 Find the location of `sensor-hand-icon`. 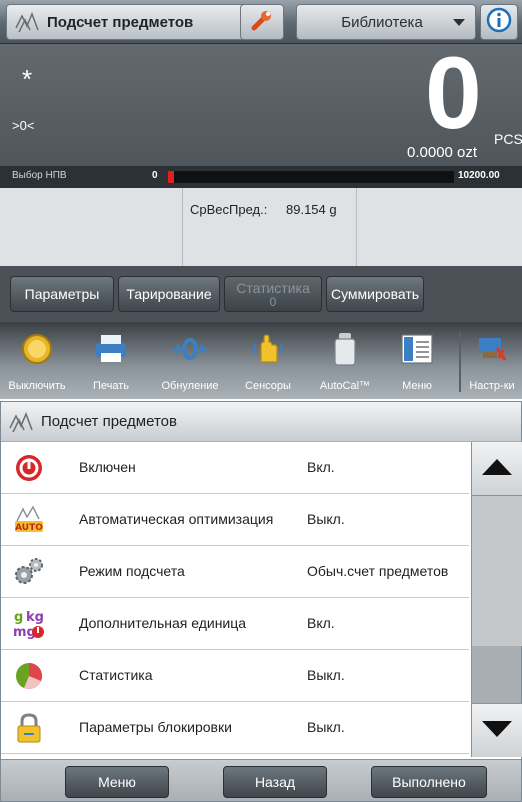

sensor-hand-icon is located at coordinates (268, 349).